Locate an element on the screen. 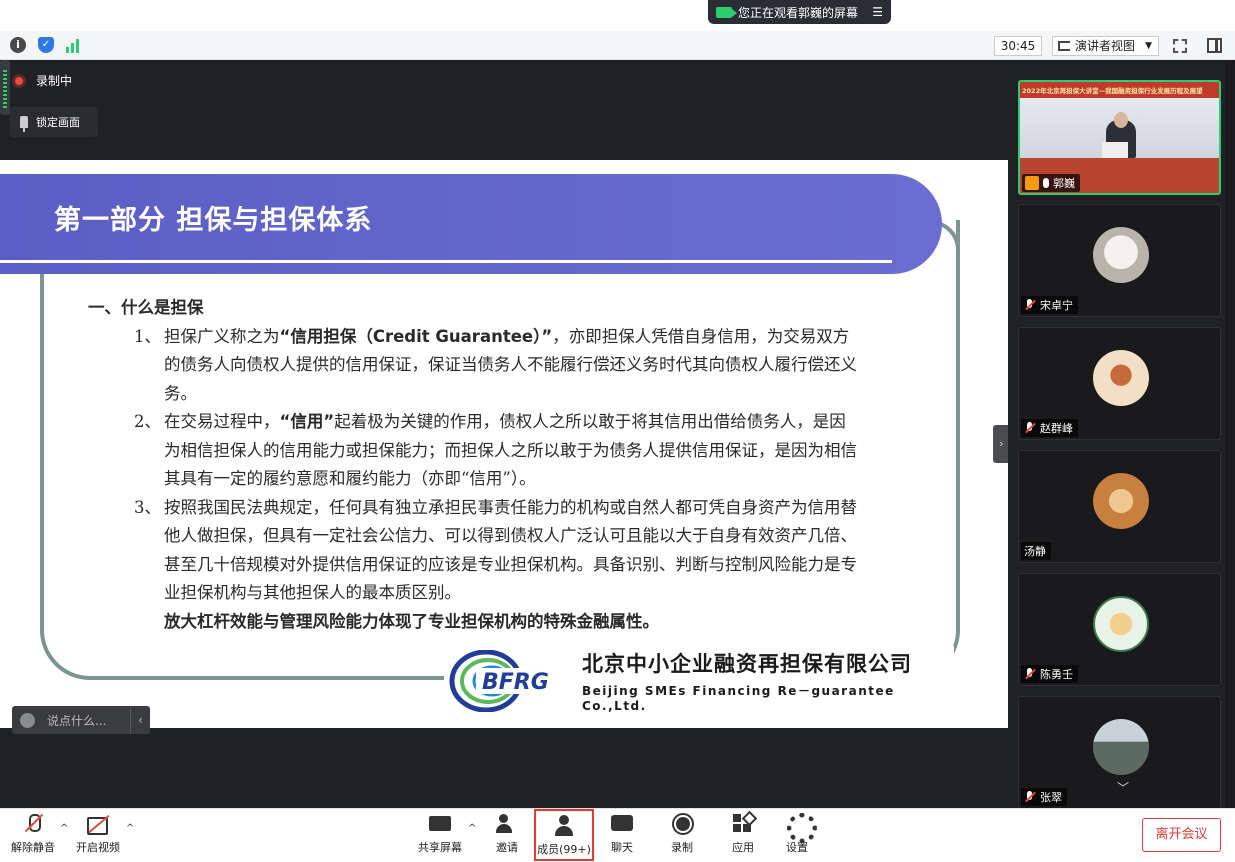 This screenshot has height=862, width=1235. invite-button: 邀请 is located at coordinates (507, 836).